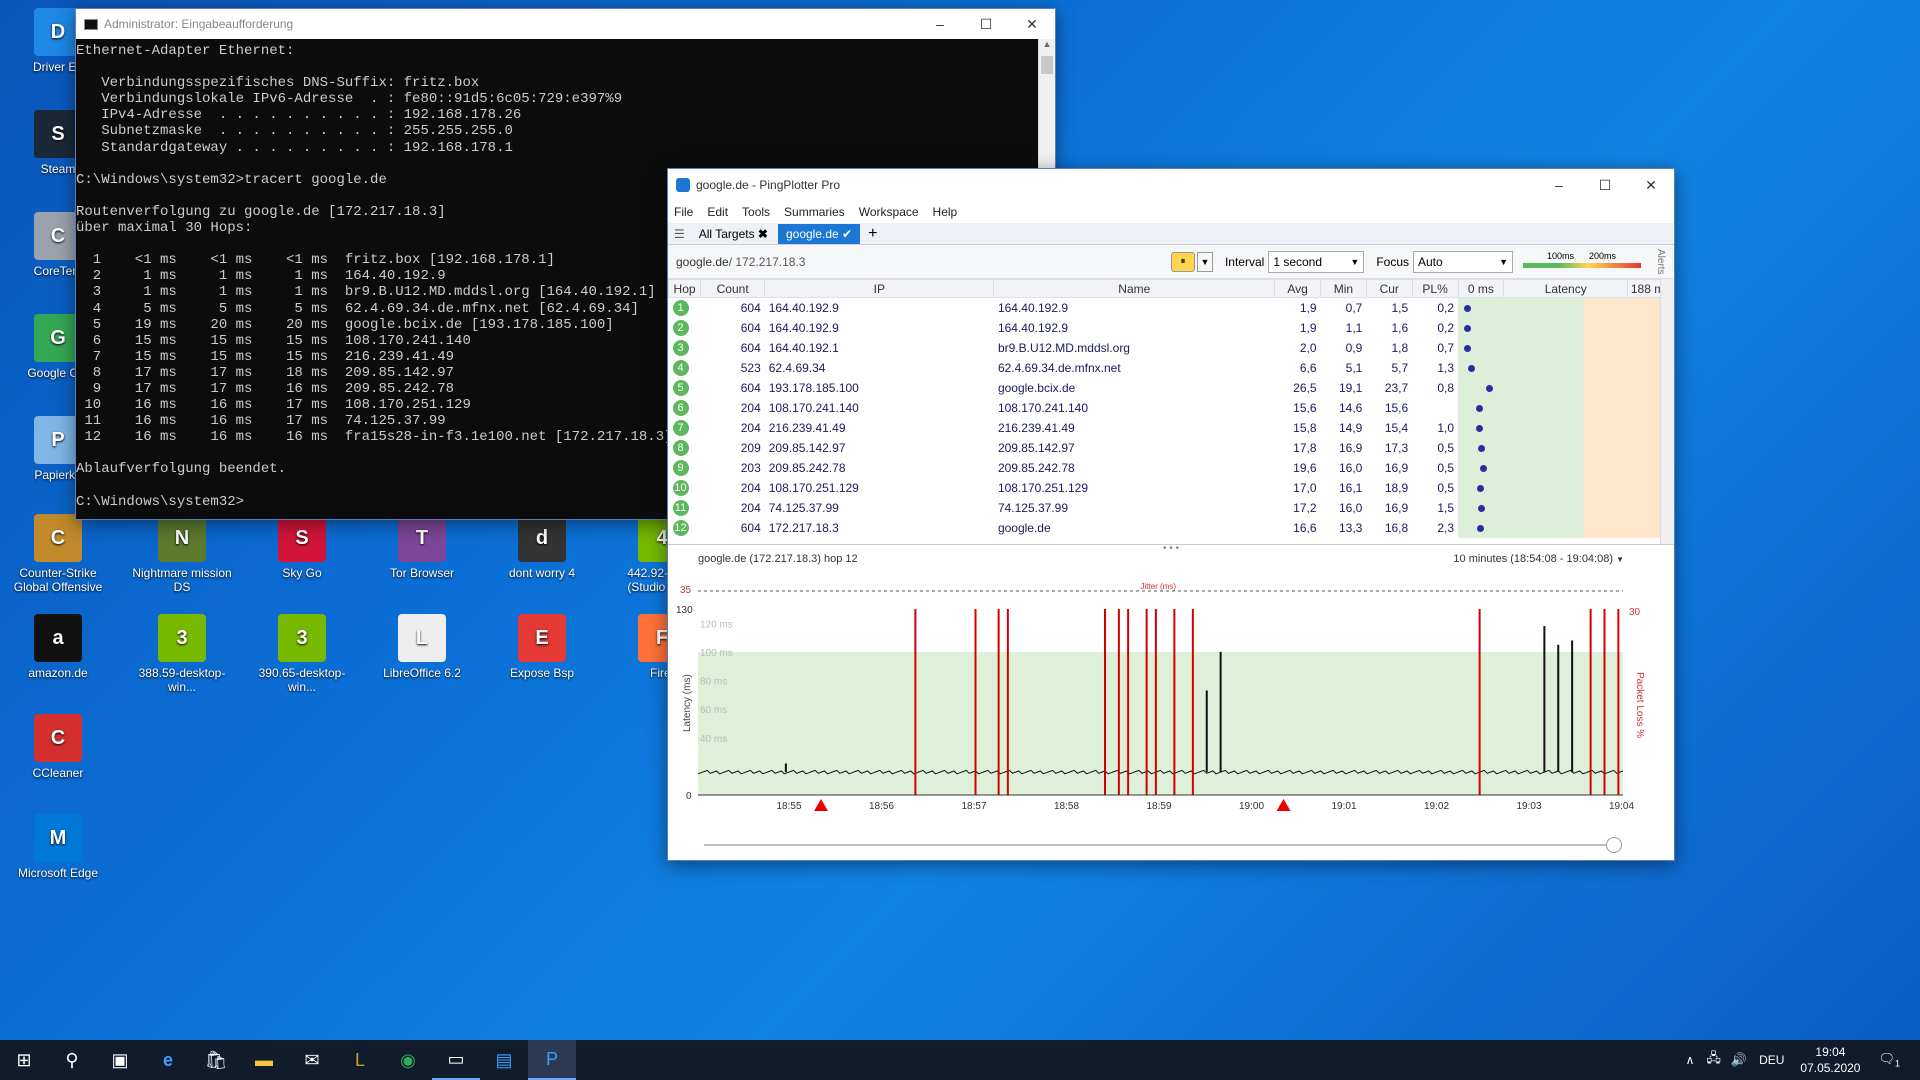 This screenshot has height=1080, width=1920. What do you see at coordinates (182, 554) in the screenshot?
I see `desktop-icon: N Nightmare mission DS` at bounding box center [182, 554].